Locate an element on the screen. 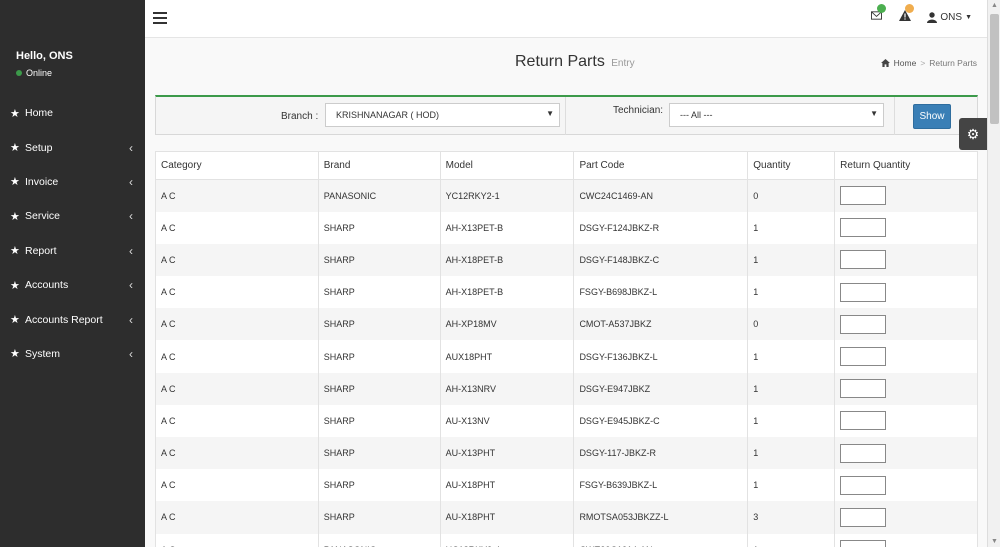 This screenshot has width=1000, height=547. sidebar-item-accounts: ★ Accounts ‹ is located at coordinates (72, 285).